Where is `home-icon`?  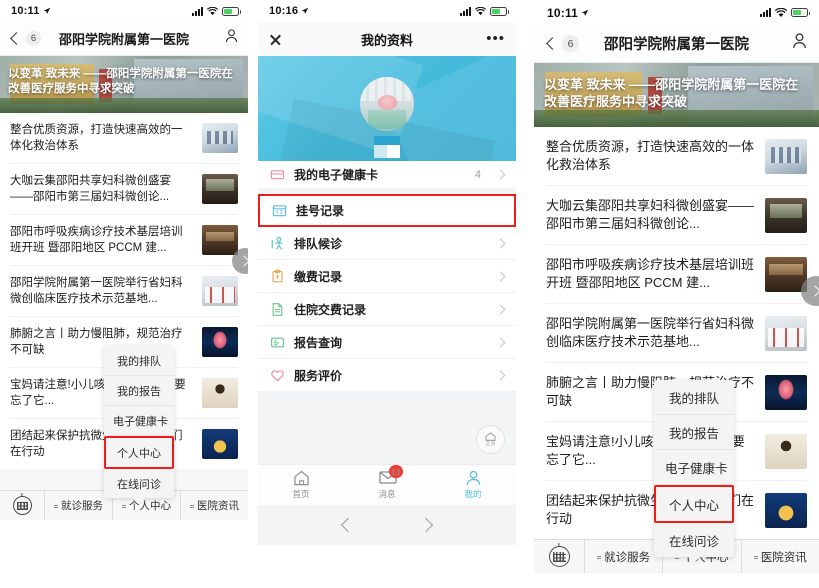 home-icon is located at coordinates (490, 436).